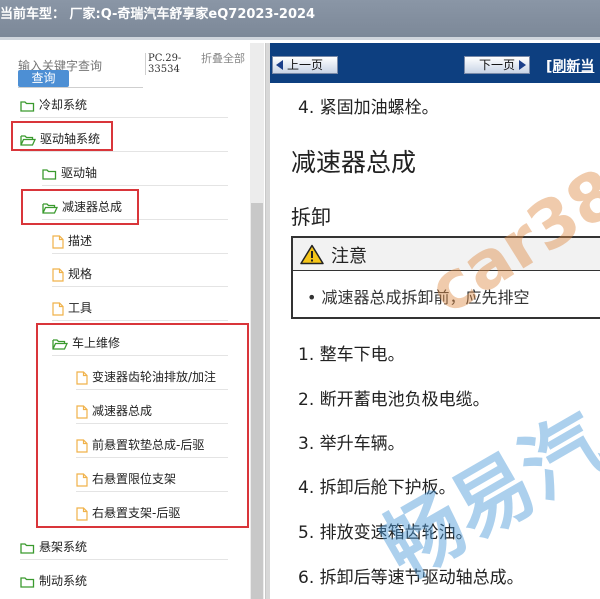 The width and height of the screenshot is (600, 599). I want to click on current-vehicle-label: 当前车型： 厂家:Q-奇瑞汽车舒享家eQ72023-2024, so click(158, 14).